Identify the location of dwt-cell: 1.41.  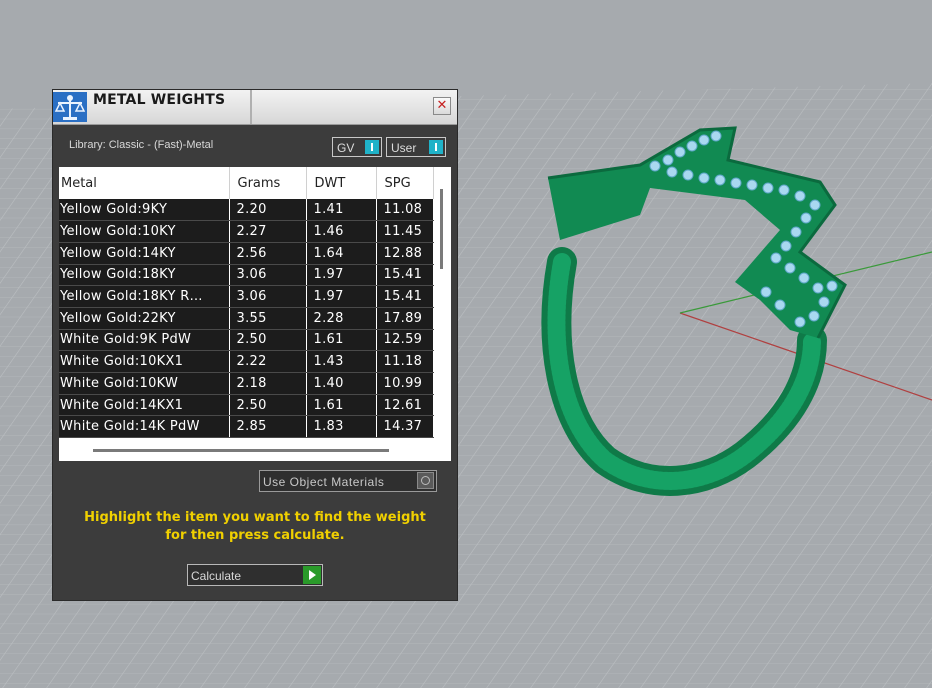
(341, 210).